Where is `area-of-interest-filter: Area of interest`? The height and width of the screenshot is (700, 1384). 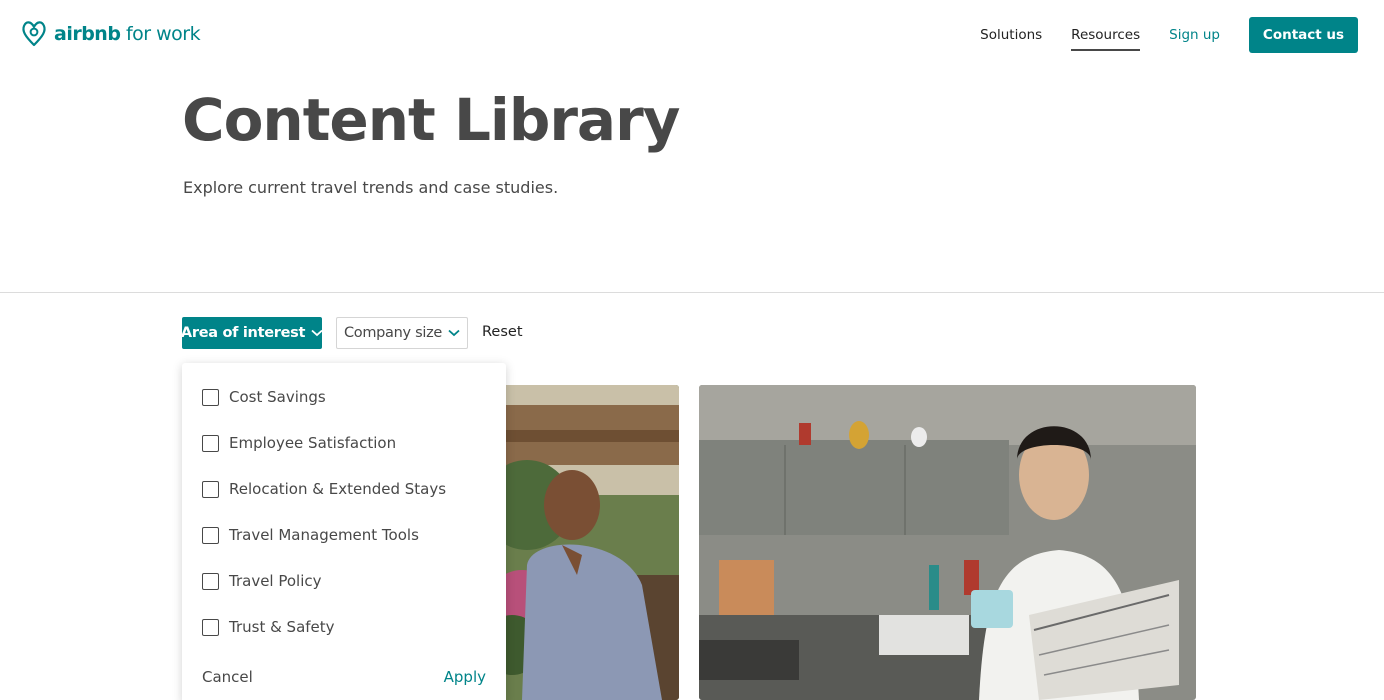
area-of-interest-filter: Area of interest is located at coordinates (251, 333).